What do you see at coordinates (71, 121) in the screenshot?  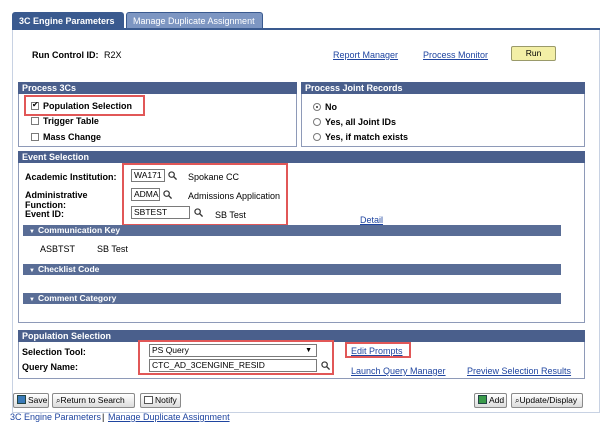 I see `trigger-table-label: Trigger Table` at bounding box center [71, 121].